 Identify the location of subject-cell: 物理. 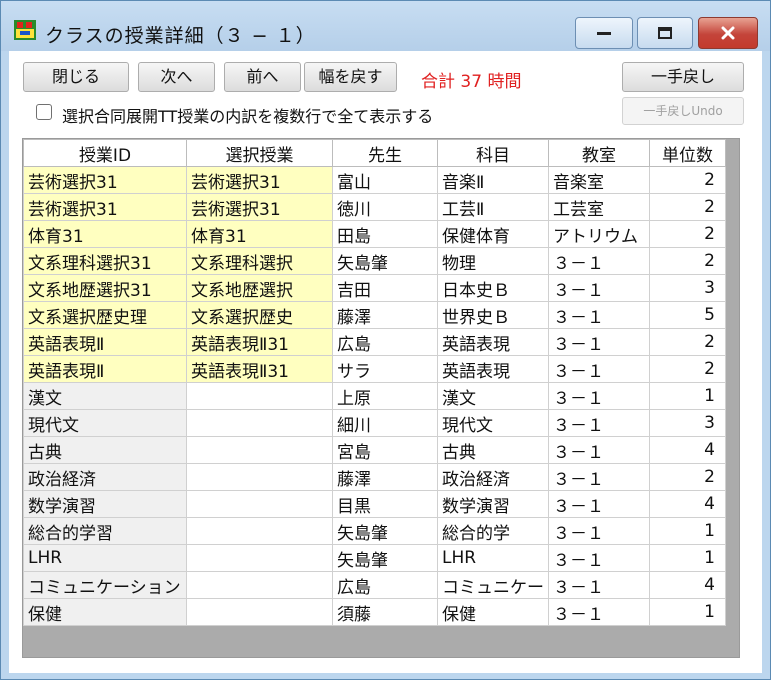
(493, 261).